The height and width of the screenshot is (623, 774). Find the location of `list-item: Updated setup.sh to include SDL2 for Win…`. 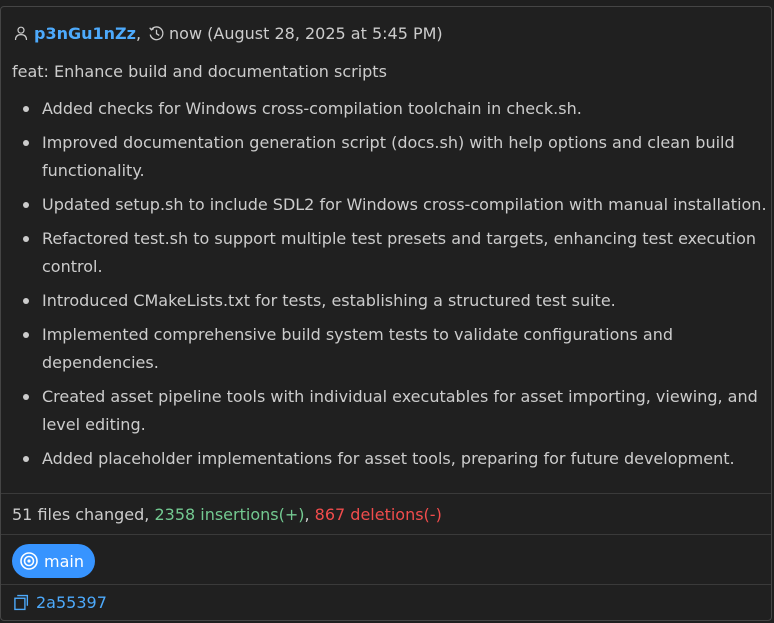

list-item: Updated setup.sh to include SDL2 for Win… is located at coordinates (389, 205).